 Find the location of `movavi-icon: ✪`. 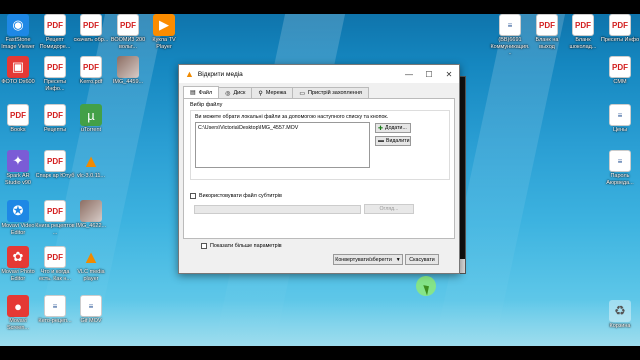

movavi-icon: ✪ is located at coordinates (18, 211).